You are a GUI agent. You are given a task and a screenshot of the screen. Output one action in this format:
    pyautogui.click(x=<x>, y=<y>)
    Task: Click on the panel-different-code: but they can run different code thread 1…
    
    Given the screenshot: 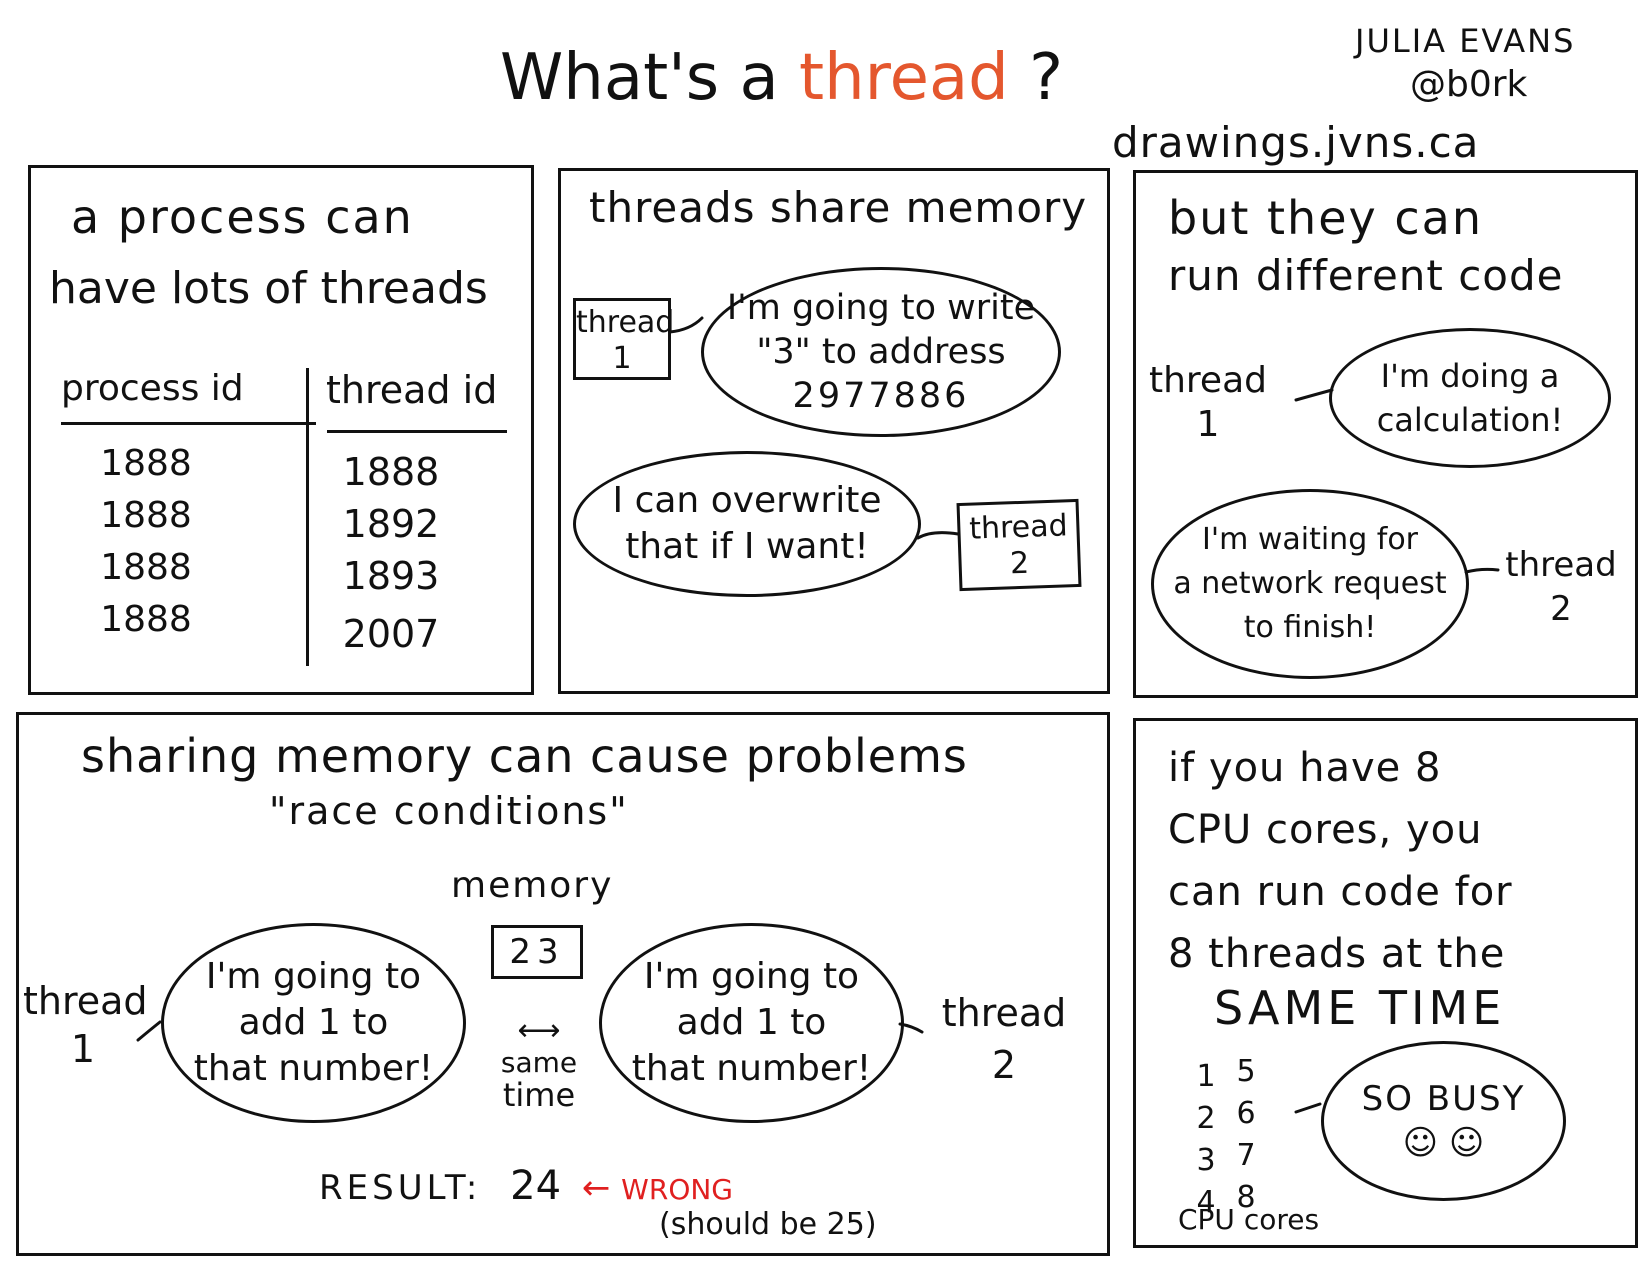 What is the action you would take?
    pyautogui.click(x=1385, y=434)
    